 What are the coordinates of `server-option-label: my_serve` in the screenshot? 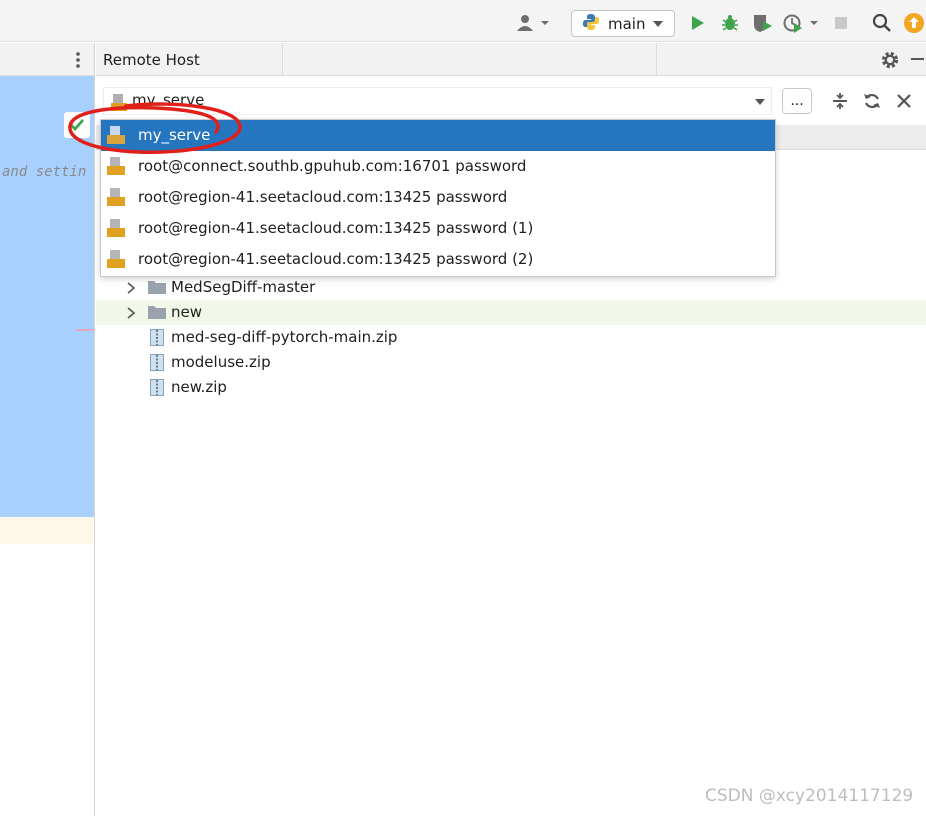 It's located at (174, 135).